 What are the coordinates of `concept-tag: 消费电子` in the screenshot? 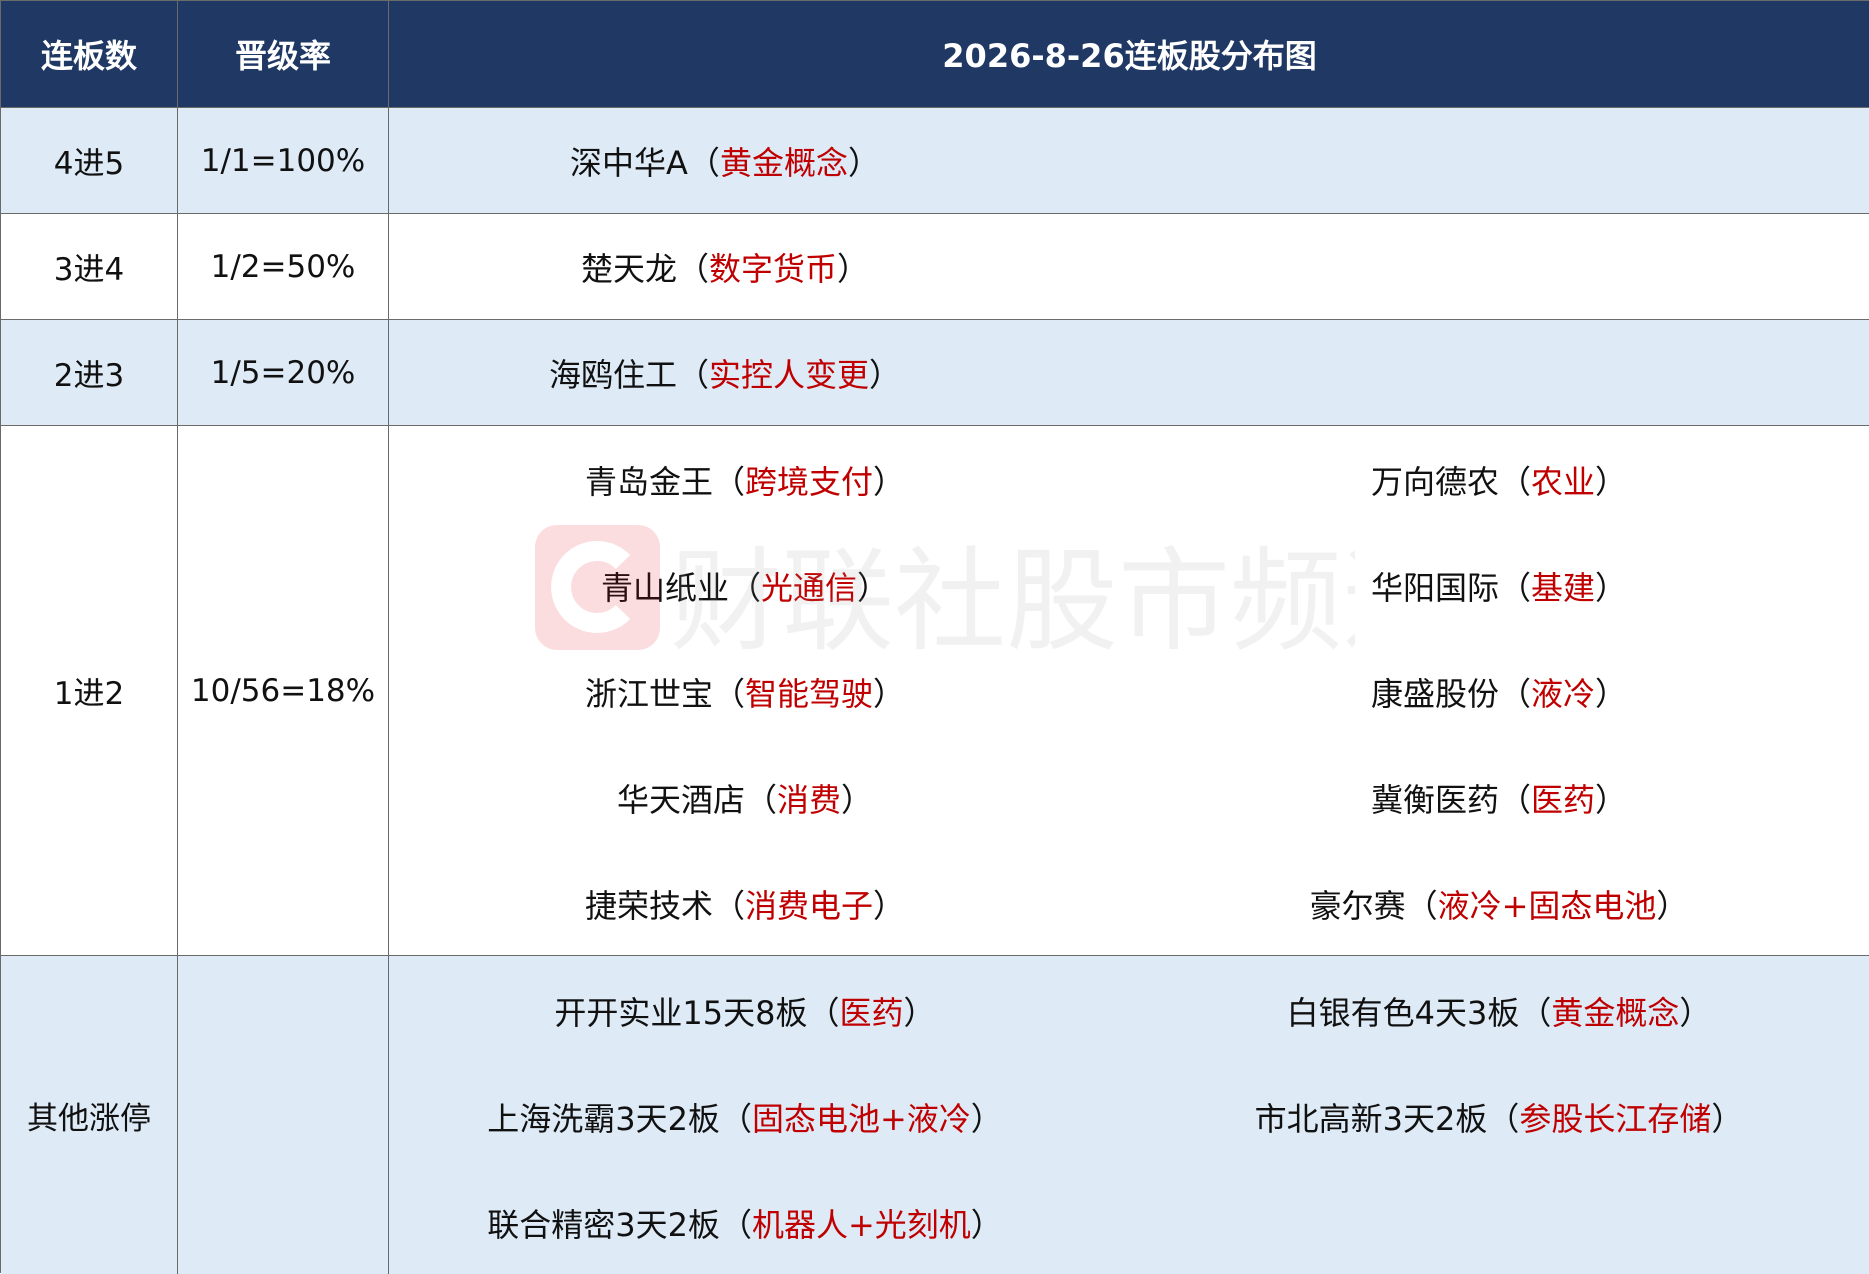 It's located at (809, 906).